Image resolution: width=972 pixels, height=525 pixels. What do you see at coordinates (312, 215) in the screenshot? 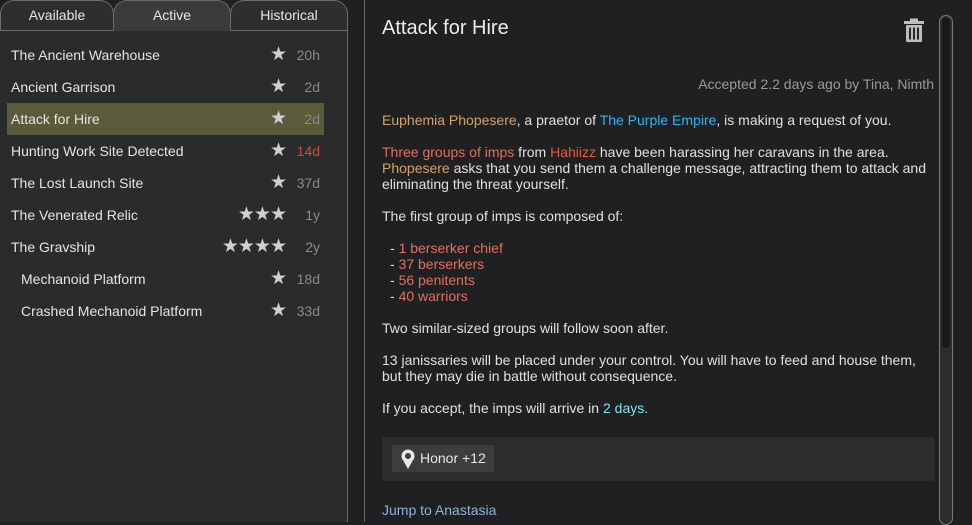
I see `quest-age: 1y` at bounding box center [312, 215].